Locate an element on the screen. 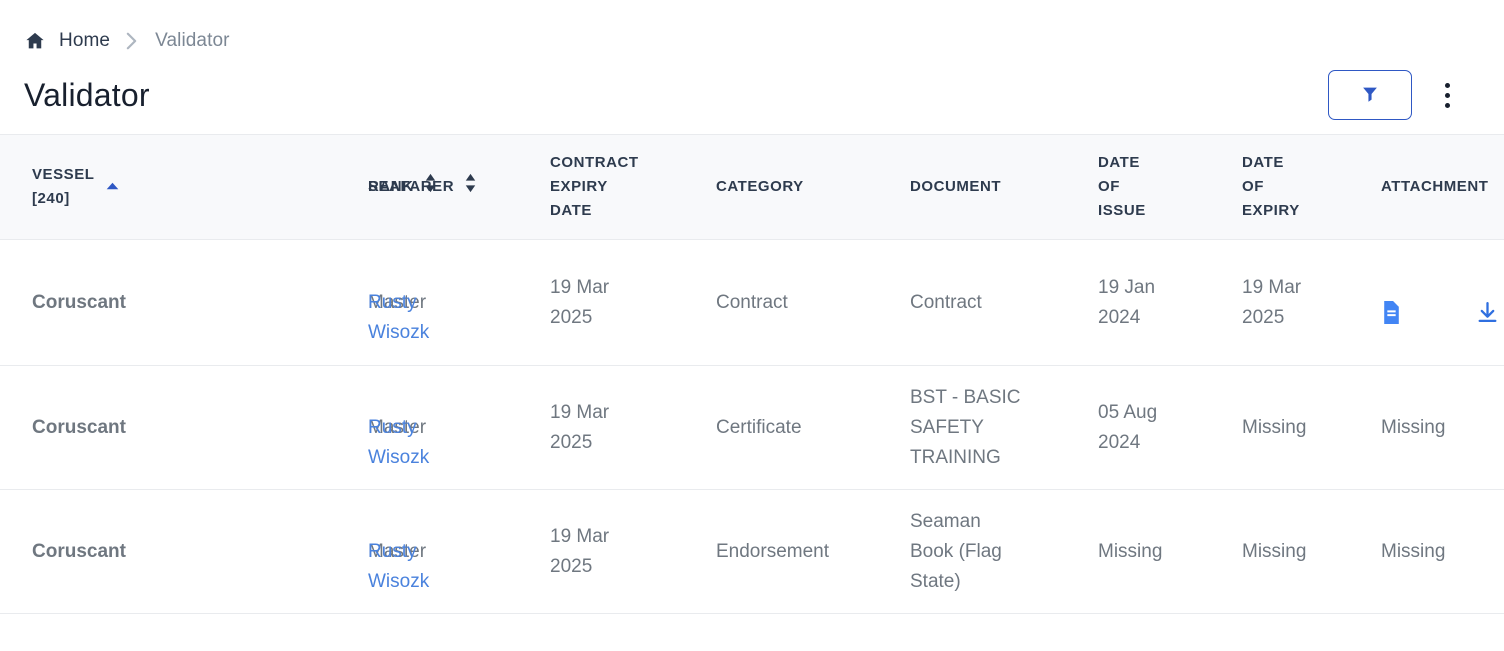 This screenshot has height=651, width=1504. cell-category: Certificate is located at coordinates (759, 427).